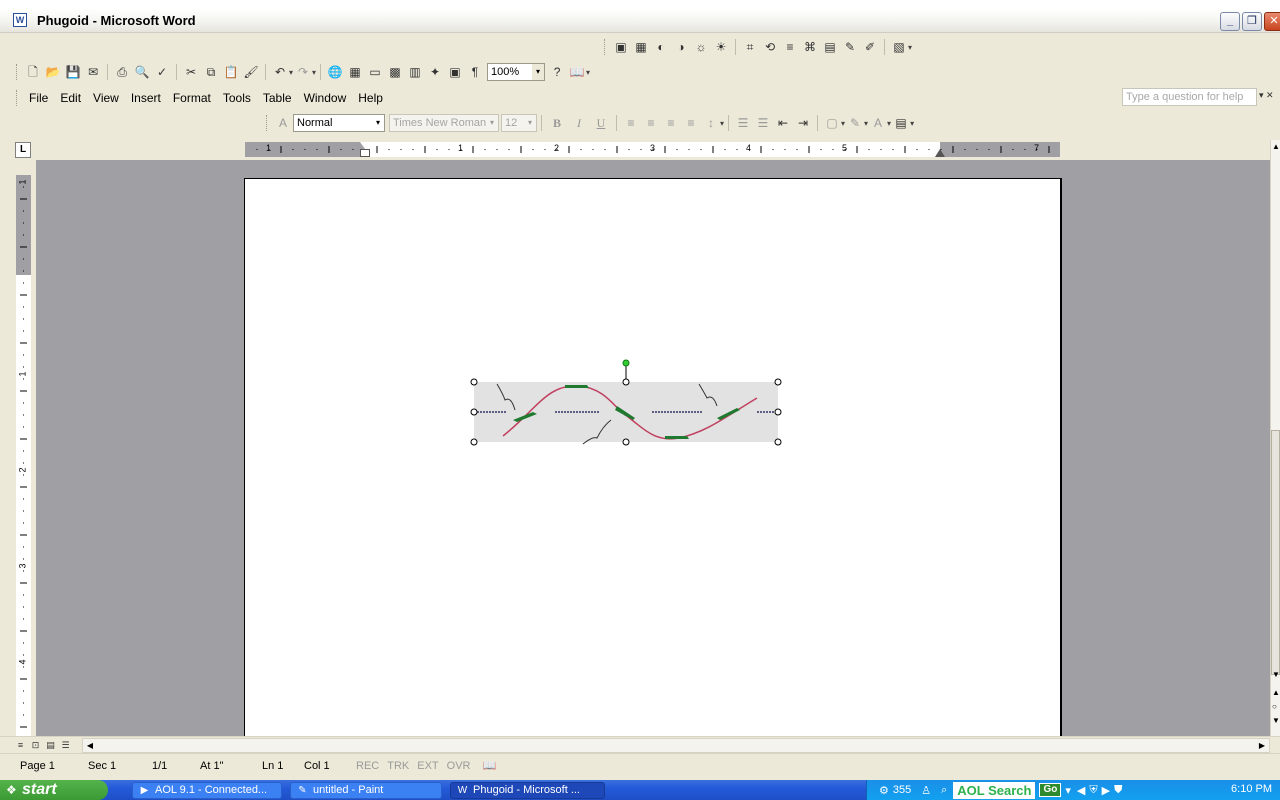 The image size is (1280, 800). What do you see at coordinates (889, 123) in the screenshot?
I see `font-color-dropdown: ▾` at bounding box center [889, 123].